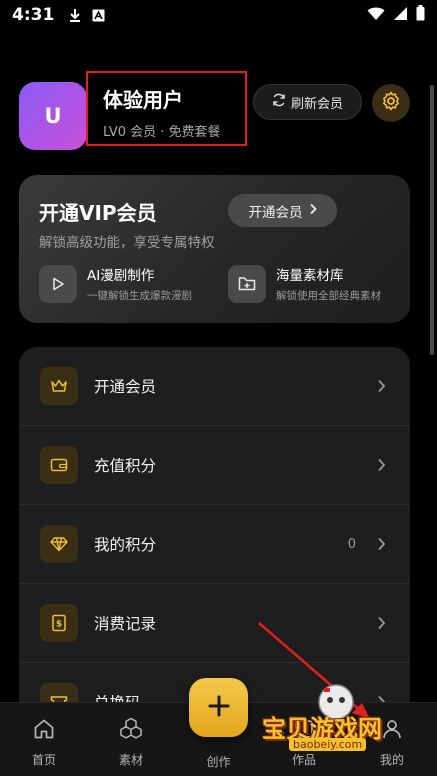 The height and width of the screenshot is (776, 437). What do you see at coordinates (314, 670) in the screenshot?
I see `annotation-arrow` at bounding box center [314, 670].